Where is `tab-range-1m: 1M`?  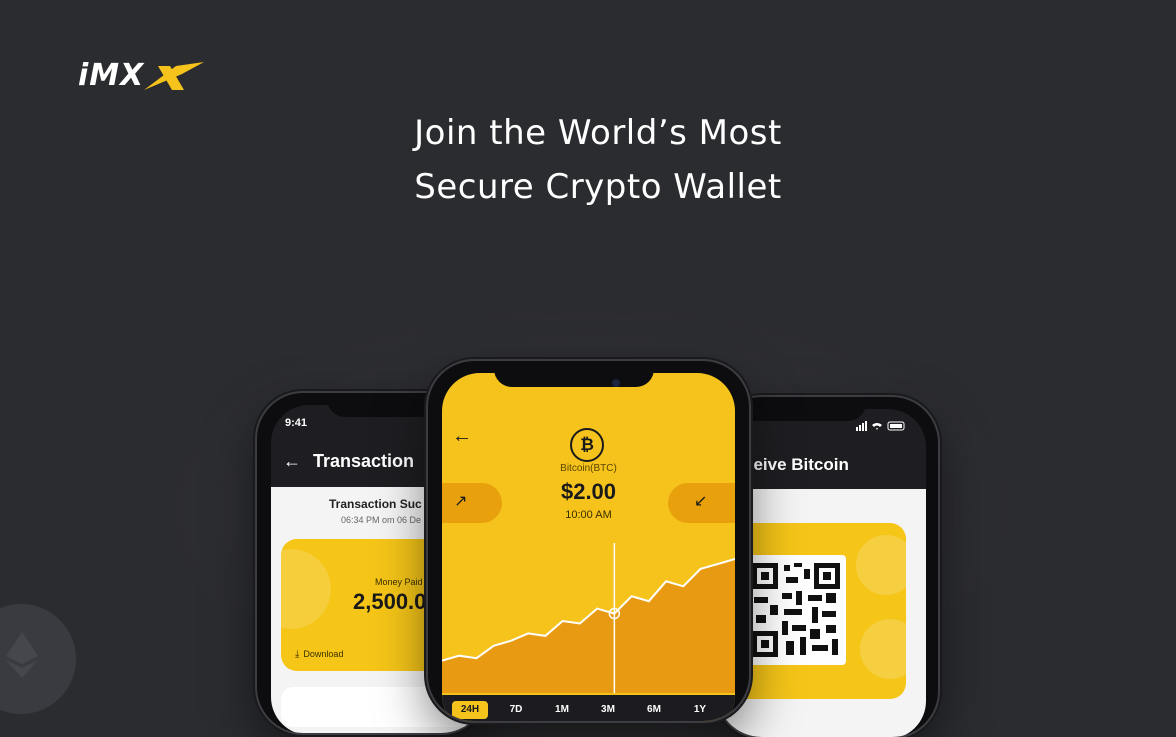
tab-range-1m: 1M is located at coordinates (562, 710).